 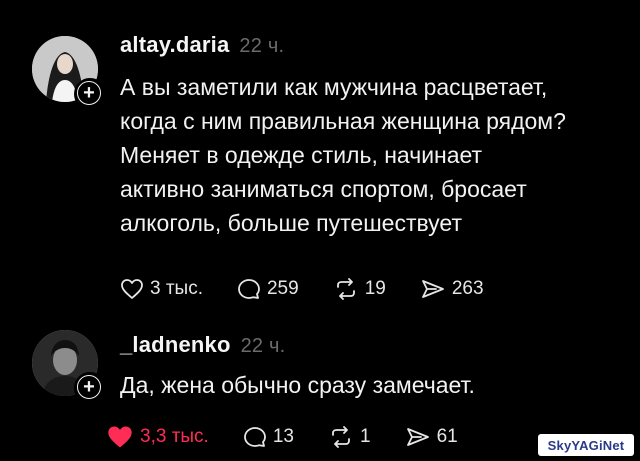 I want to click on comment-button: 259, so click(x=268, y=289).